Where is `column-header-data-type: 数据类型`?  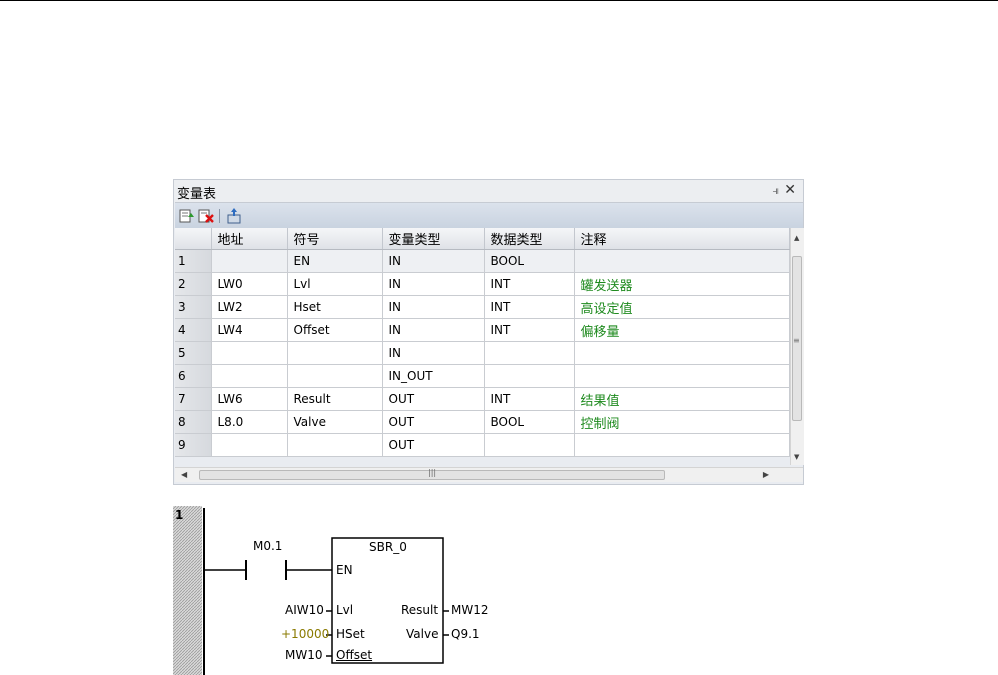 column-header-data-type: 数据类型 is located at coordinates (529, 239).